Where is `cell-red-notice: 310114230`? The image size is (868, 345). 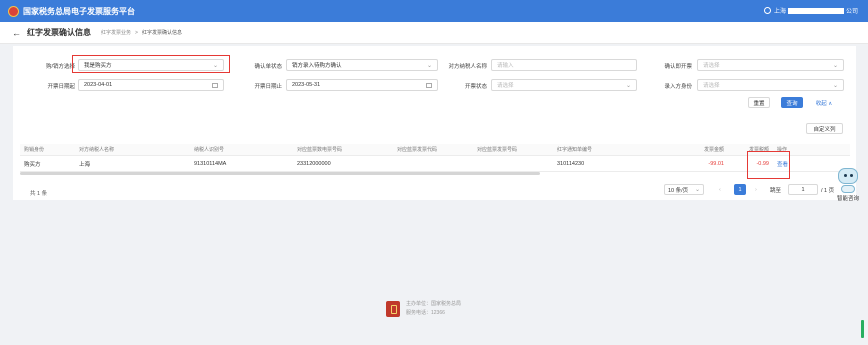 cell-red-notice: 310114230 is located at coordinates (571, 163).